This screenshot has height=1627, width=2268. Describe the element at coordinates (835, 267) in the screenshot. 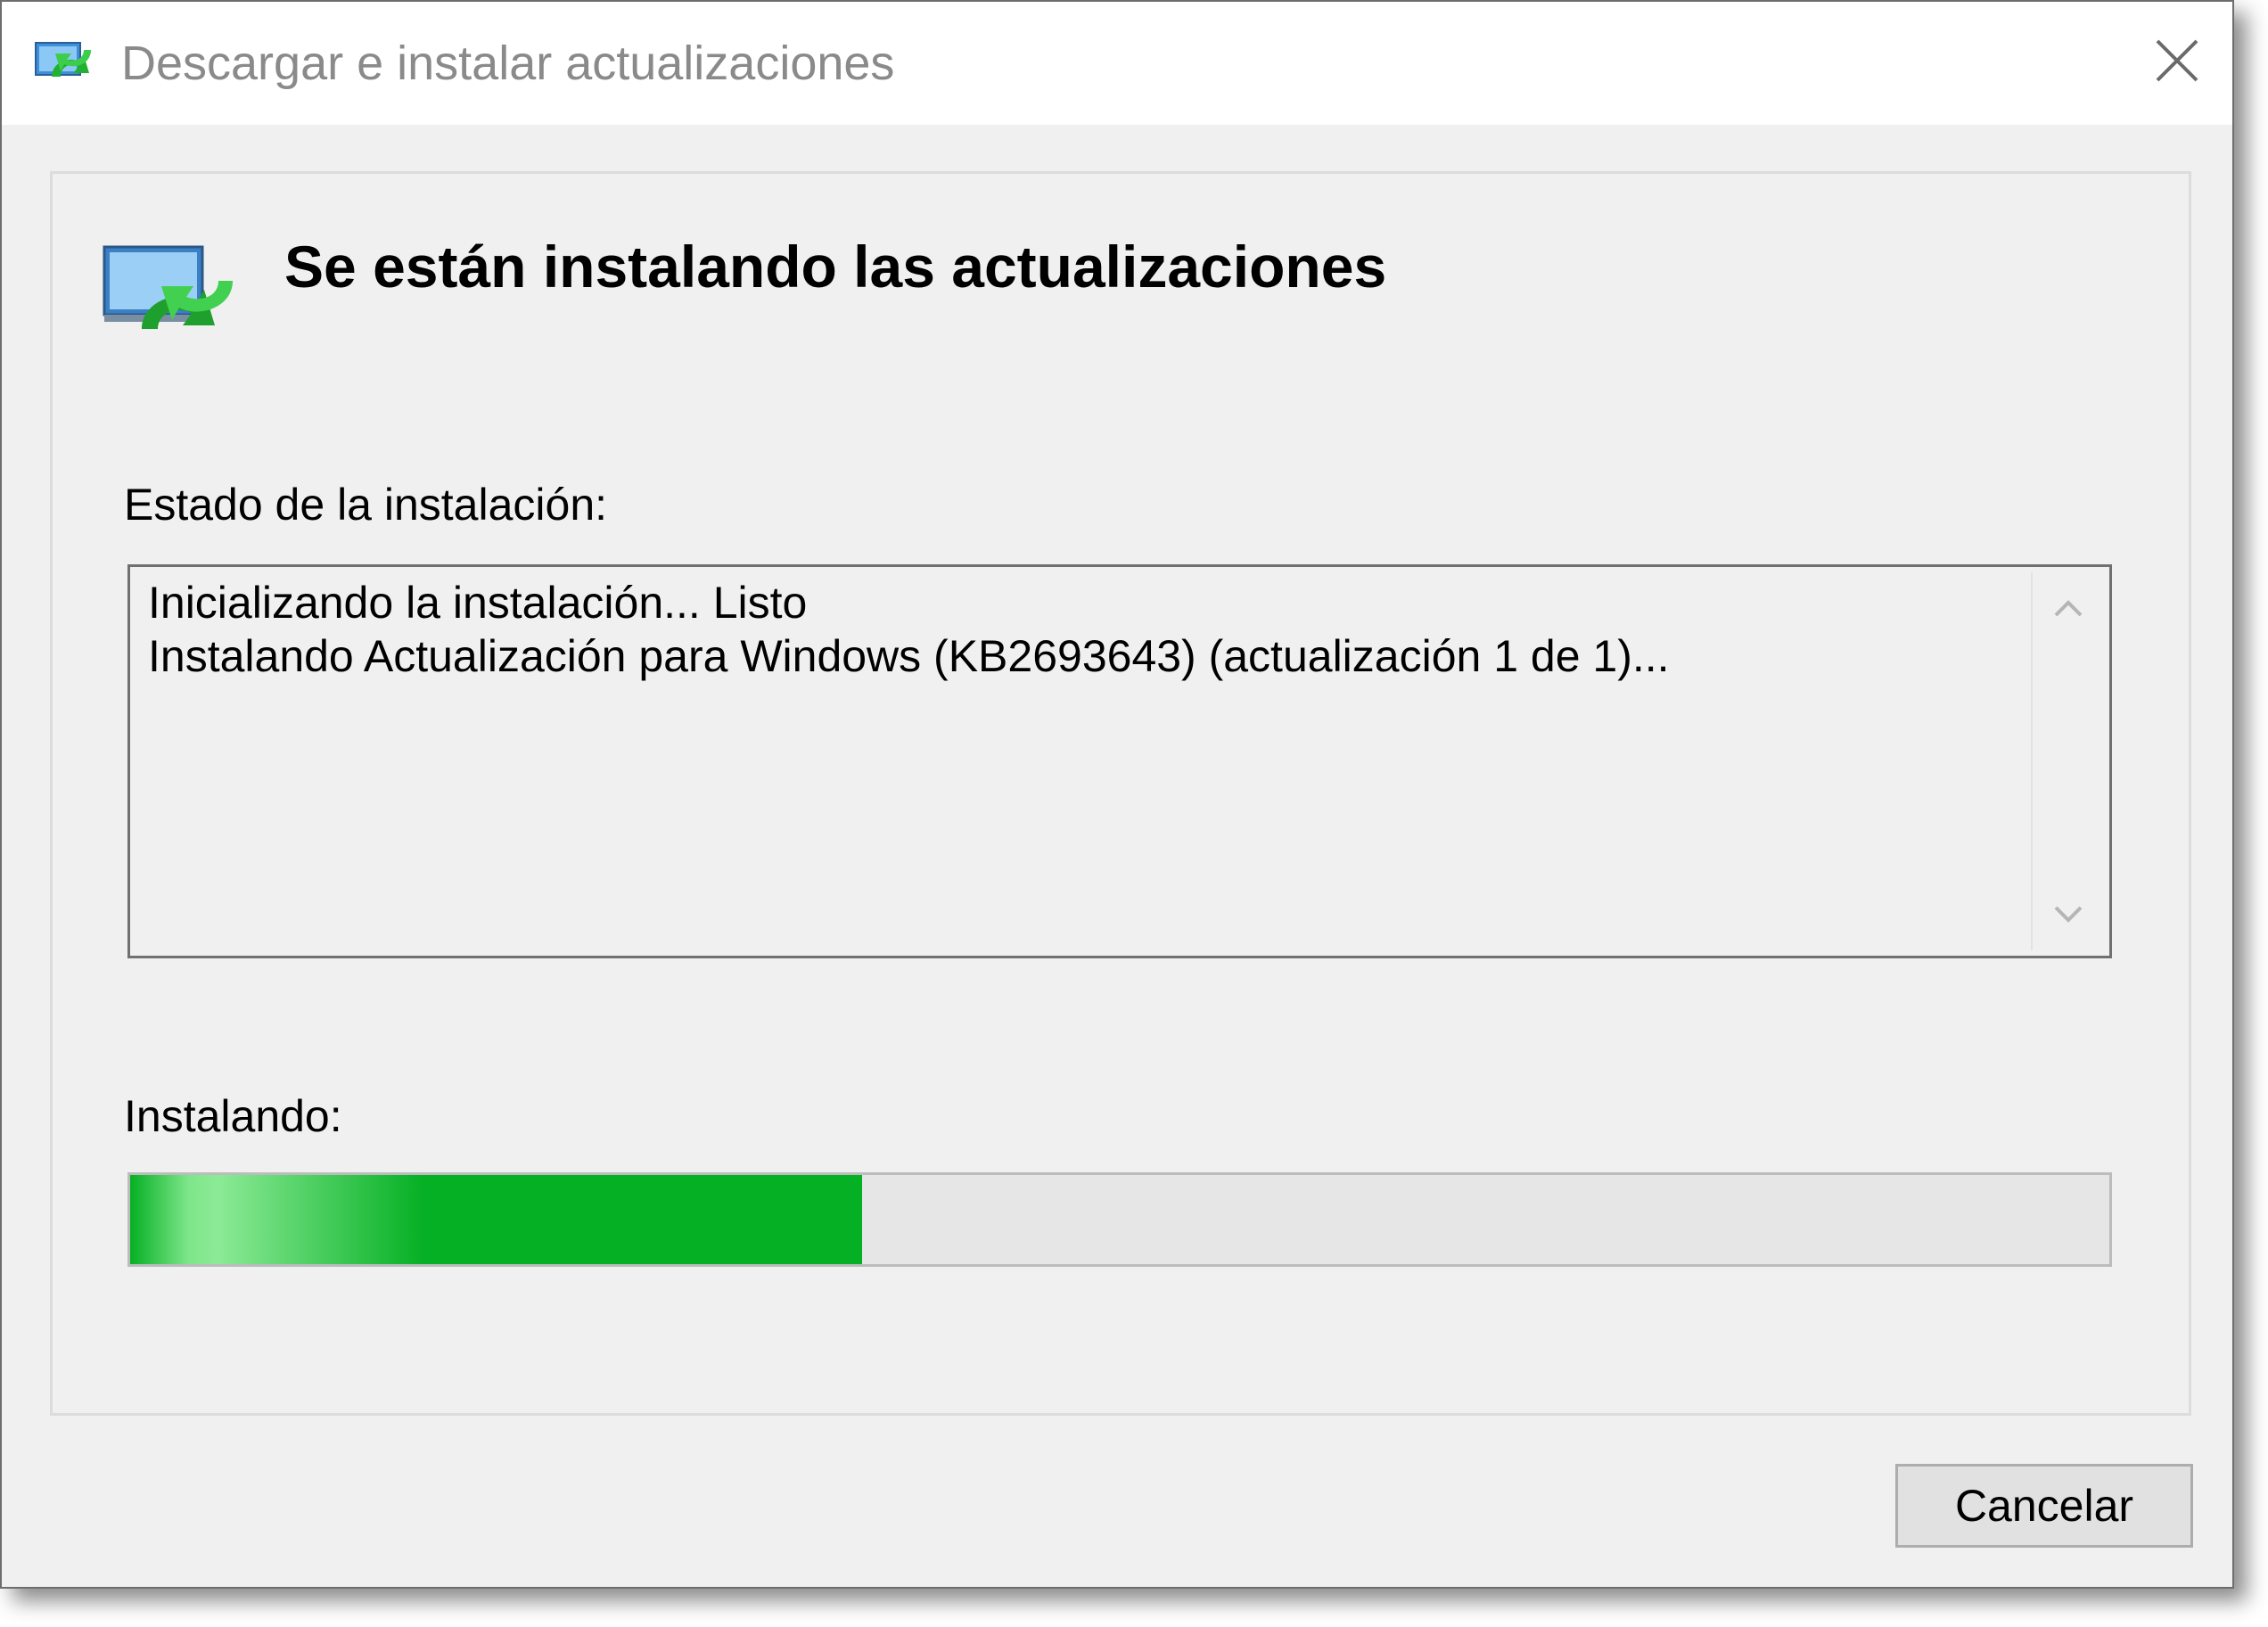

I see `page-title: Se están instalando las actualizaciones` at that location.